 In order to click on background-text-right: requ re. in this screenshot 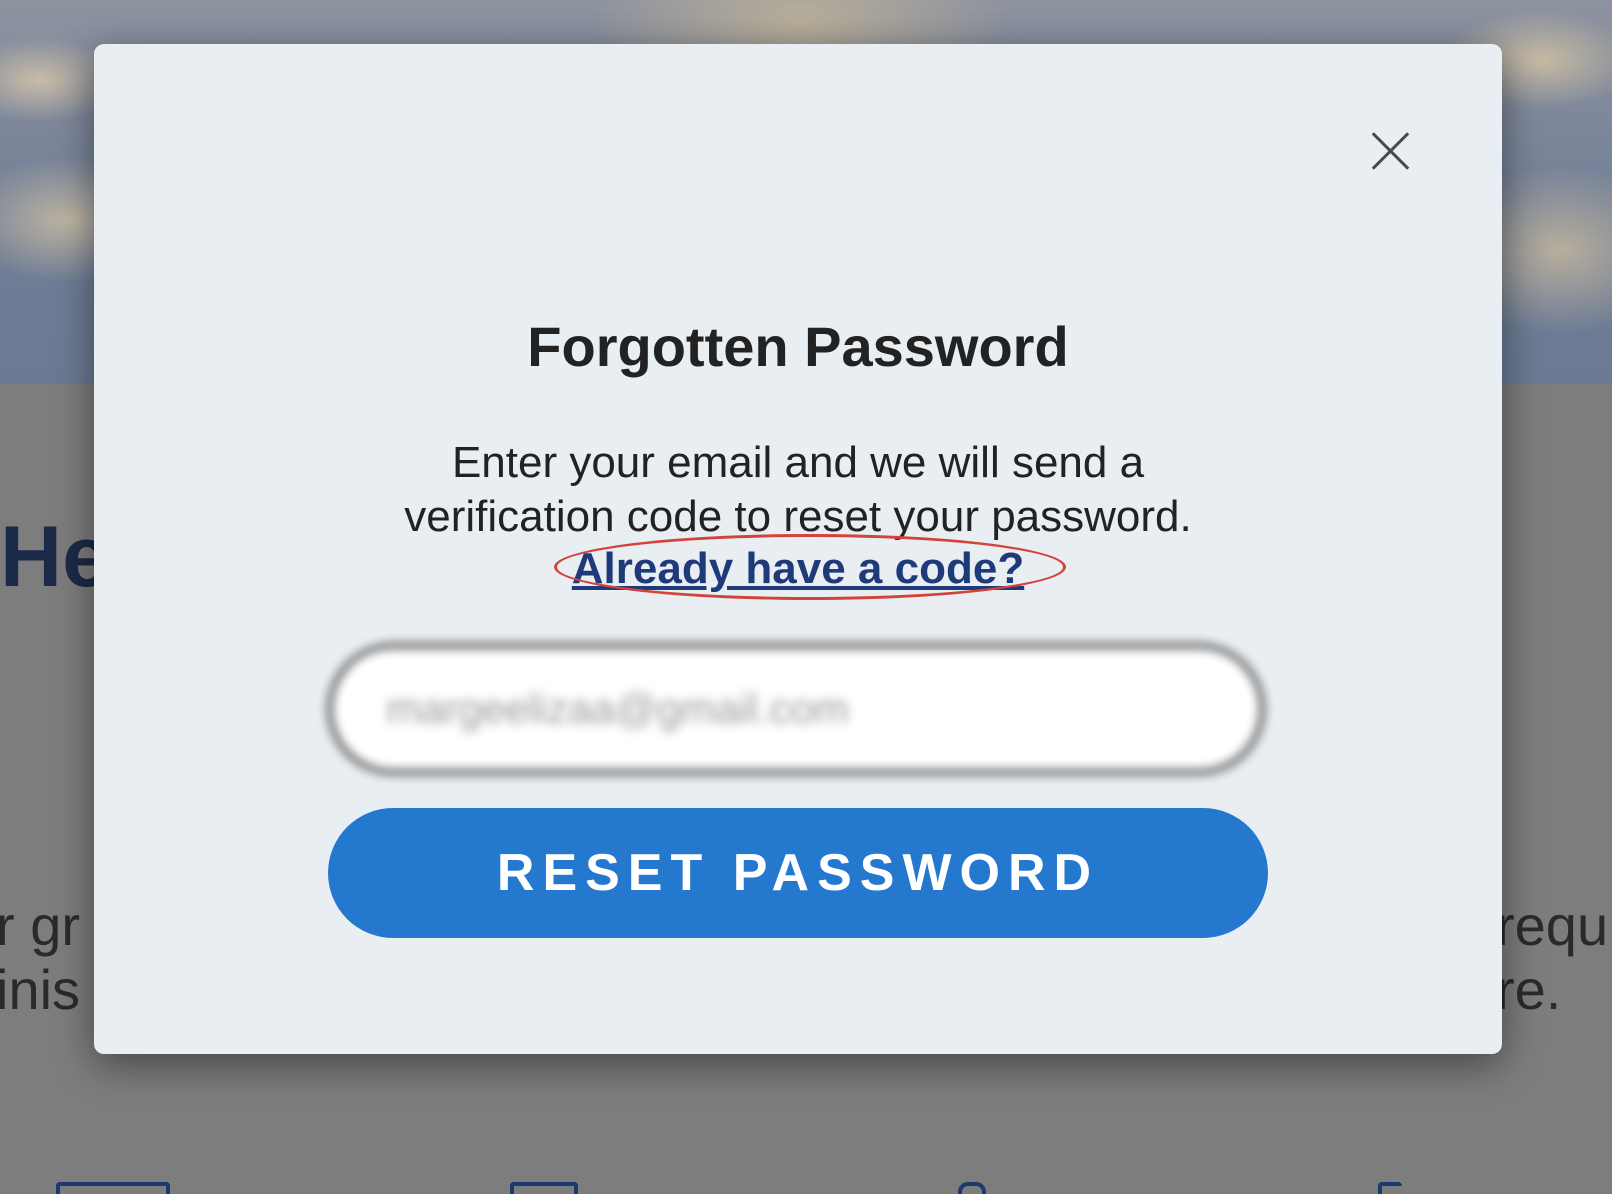, I will do `click(1552, 958)`.